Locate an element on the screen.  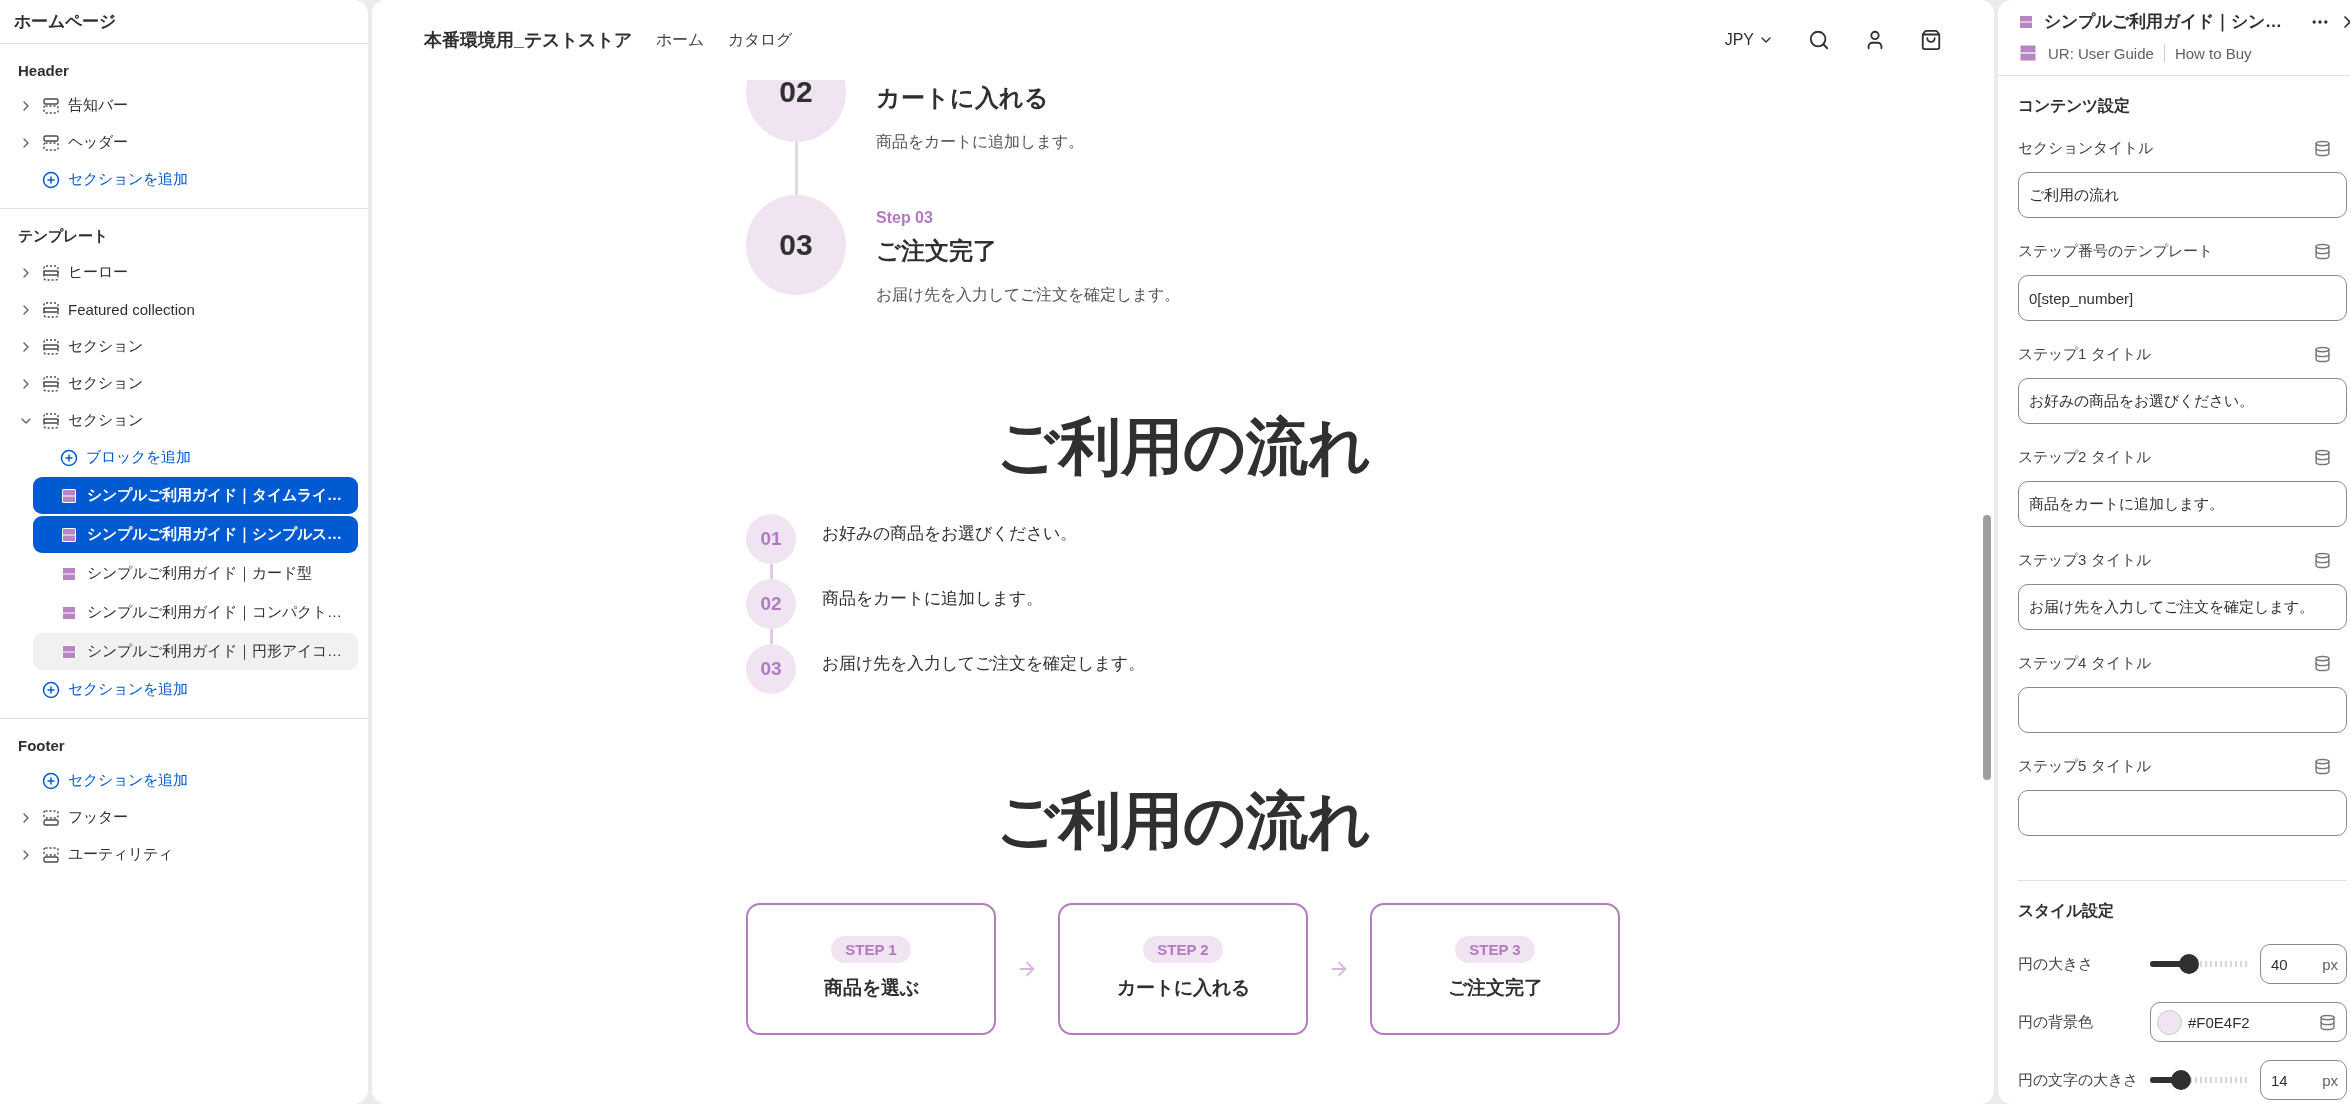
section-item: ヒーロー is located at coordinates (184, 272).